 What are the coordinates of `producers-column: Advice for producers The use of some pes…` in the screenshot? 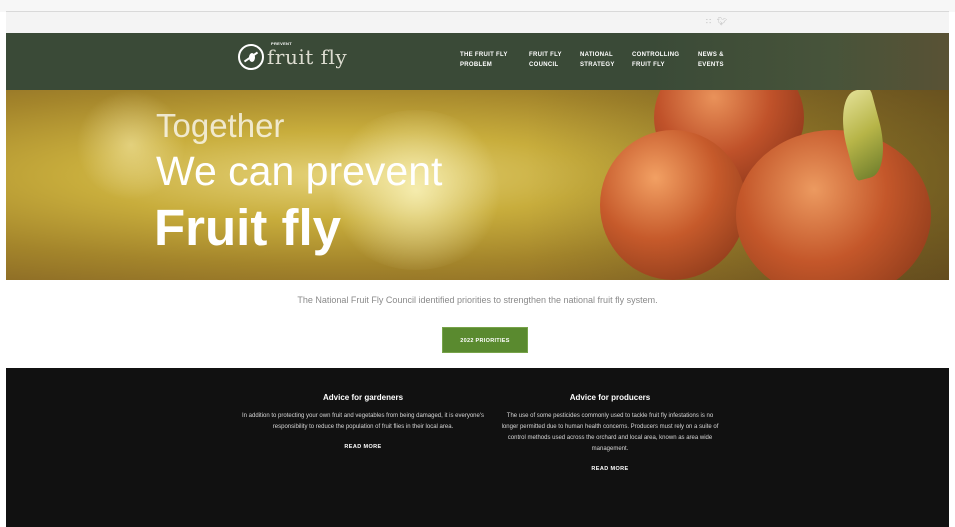 It's located at (610, 432).